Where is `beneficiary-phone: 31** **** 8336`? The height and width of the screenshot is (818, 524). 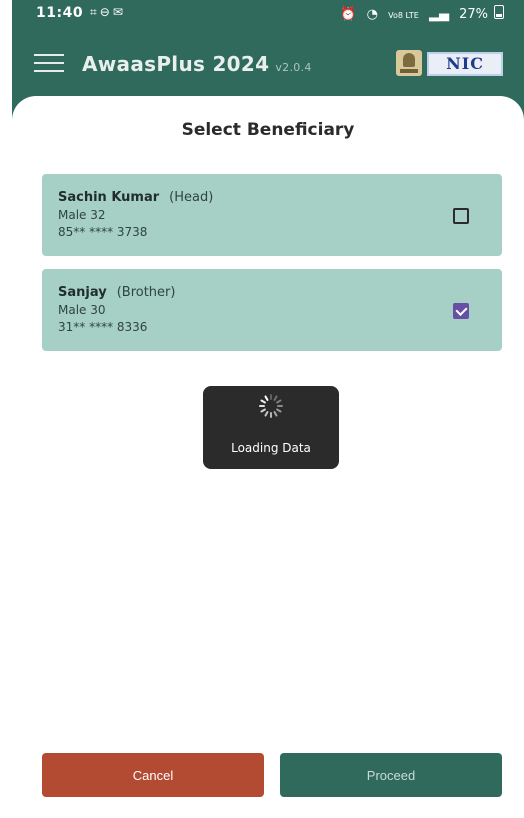
beneficiary-phone: 31** **** 8336 is located at coordinates (103, 327).